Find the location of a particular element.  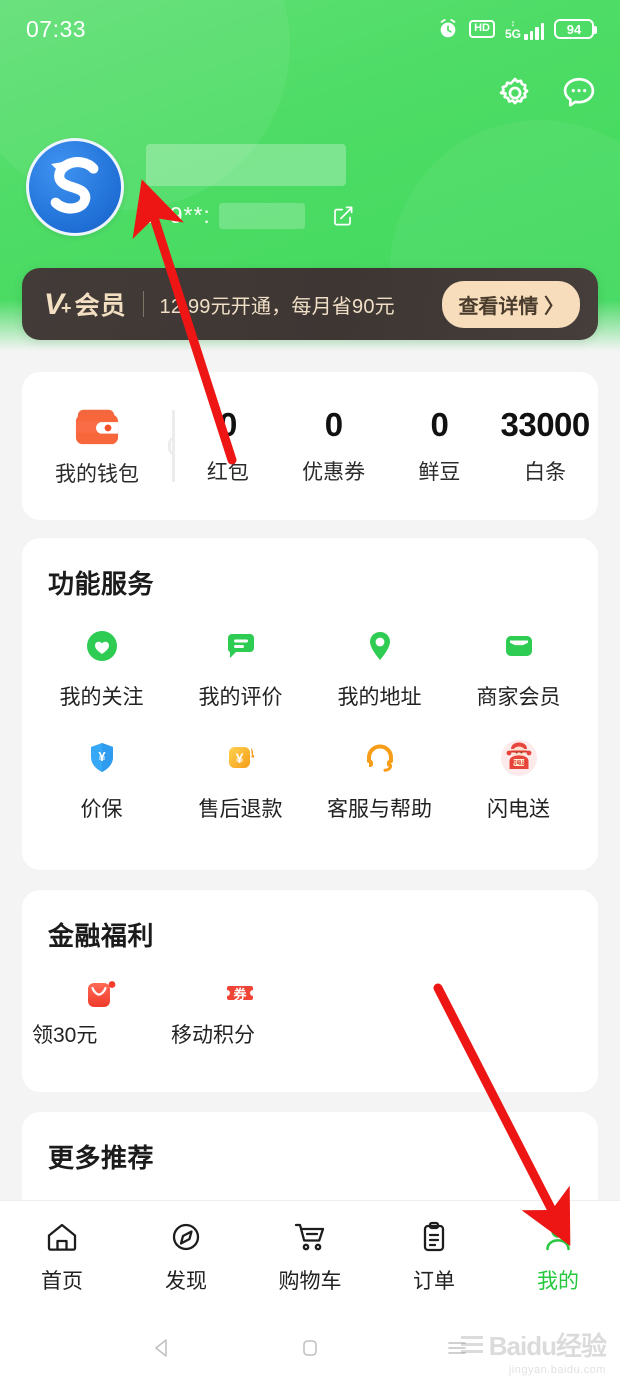

battery-level: 94 is located at coordinates (574, 29).